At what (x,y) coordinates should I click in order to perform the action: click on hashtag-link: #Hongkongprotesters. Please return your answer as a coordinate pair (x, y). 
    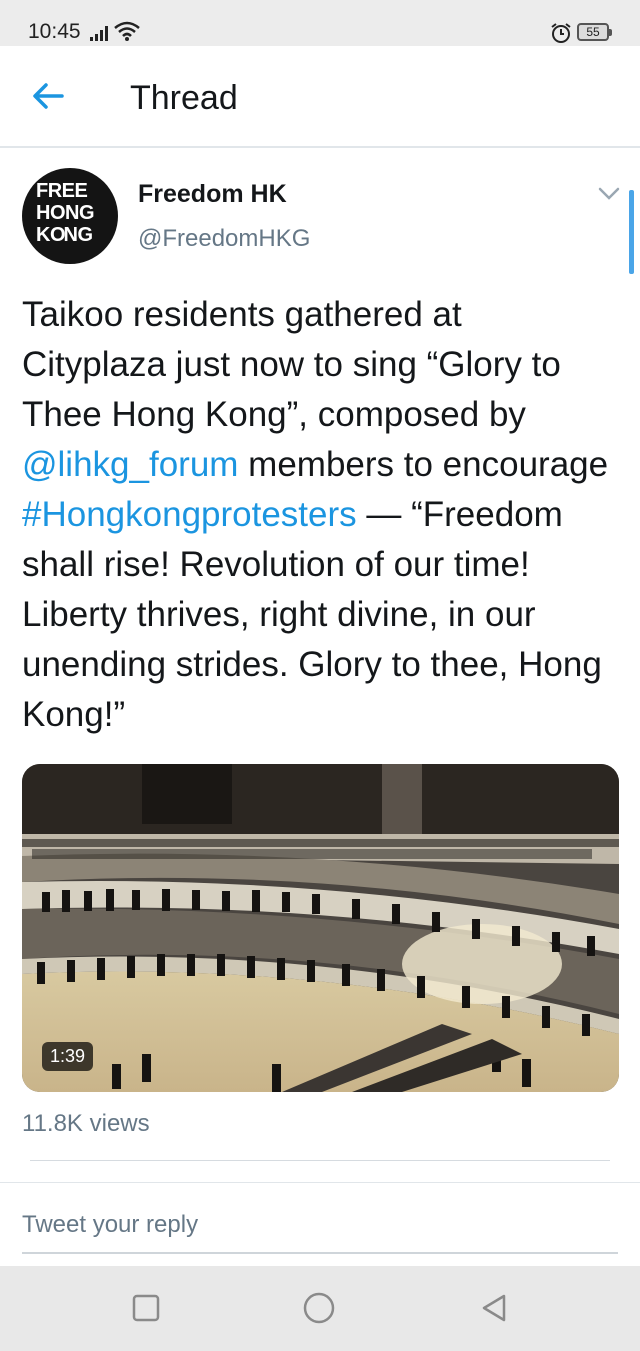
    Looking at the image, I should click on (189, 514).